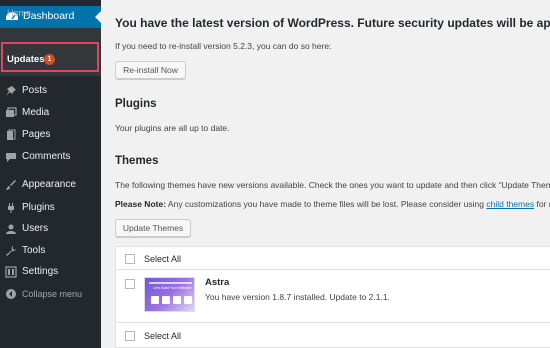 The width and height of the screenshot is (550, 348). What do you see at coordinates (137, 161) in the screenshot?
I see `themes-heading: Themes` at bounding box center [137, 161].